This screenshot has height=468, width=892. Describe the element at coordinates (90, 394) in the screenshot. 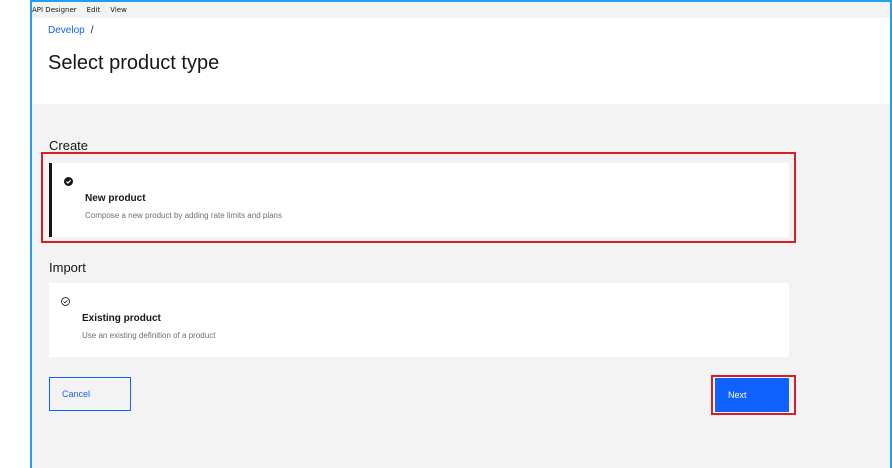

I see `cancel-button: Cancel` at that location.